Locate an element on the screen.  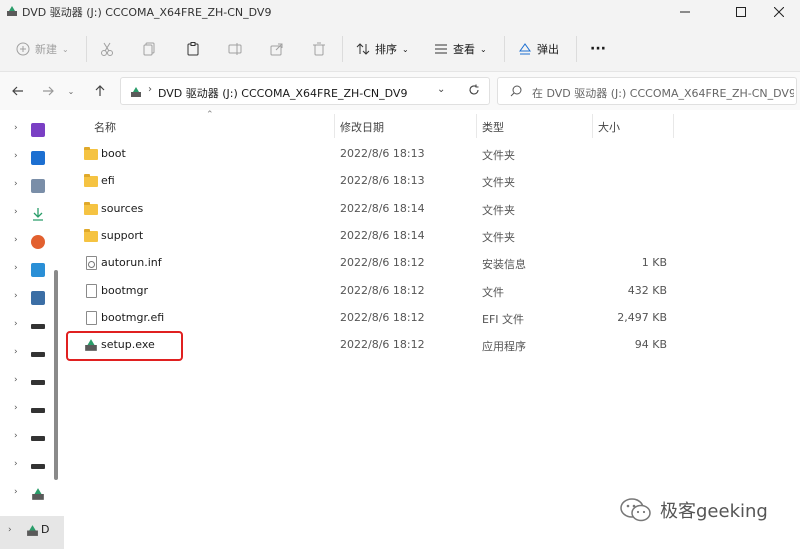
file-type: EFI 文件 is located at coordinates (503, 319).